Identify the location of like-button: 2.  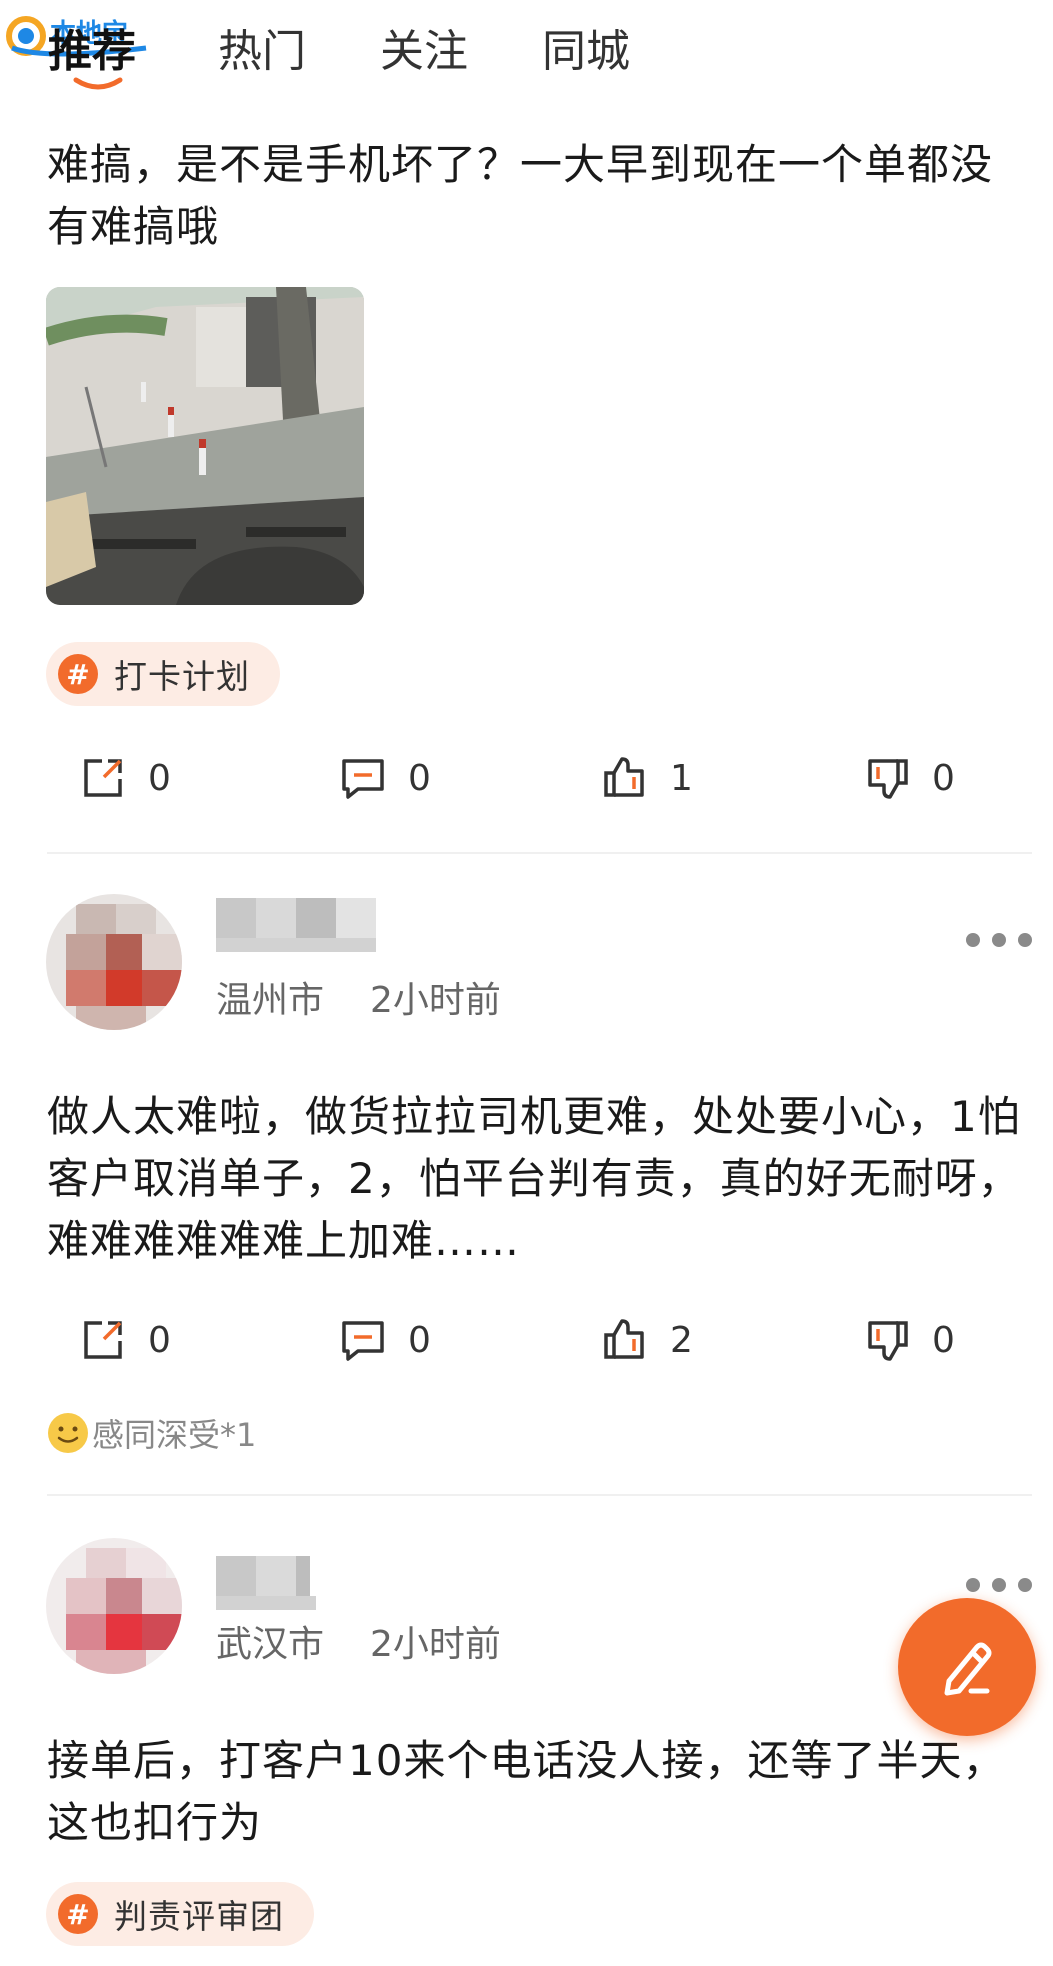
(647, 1340).